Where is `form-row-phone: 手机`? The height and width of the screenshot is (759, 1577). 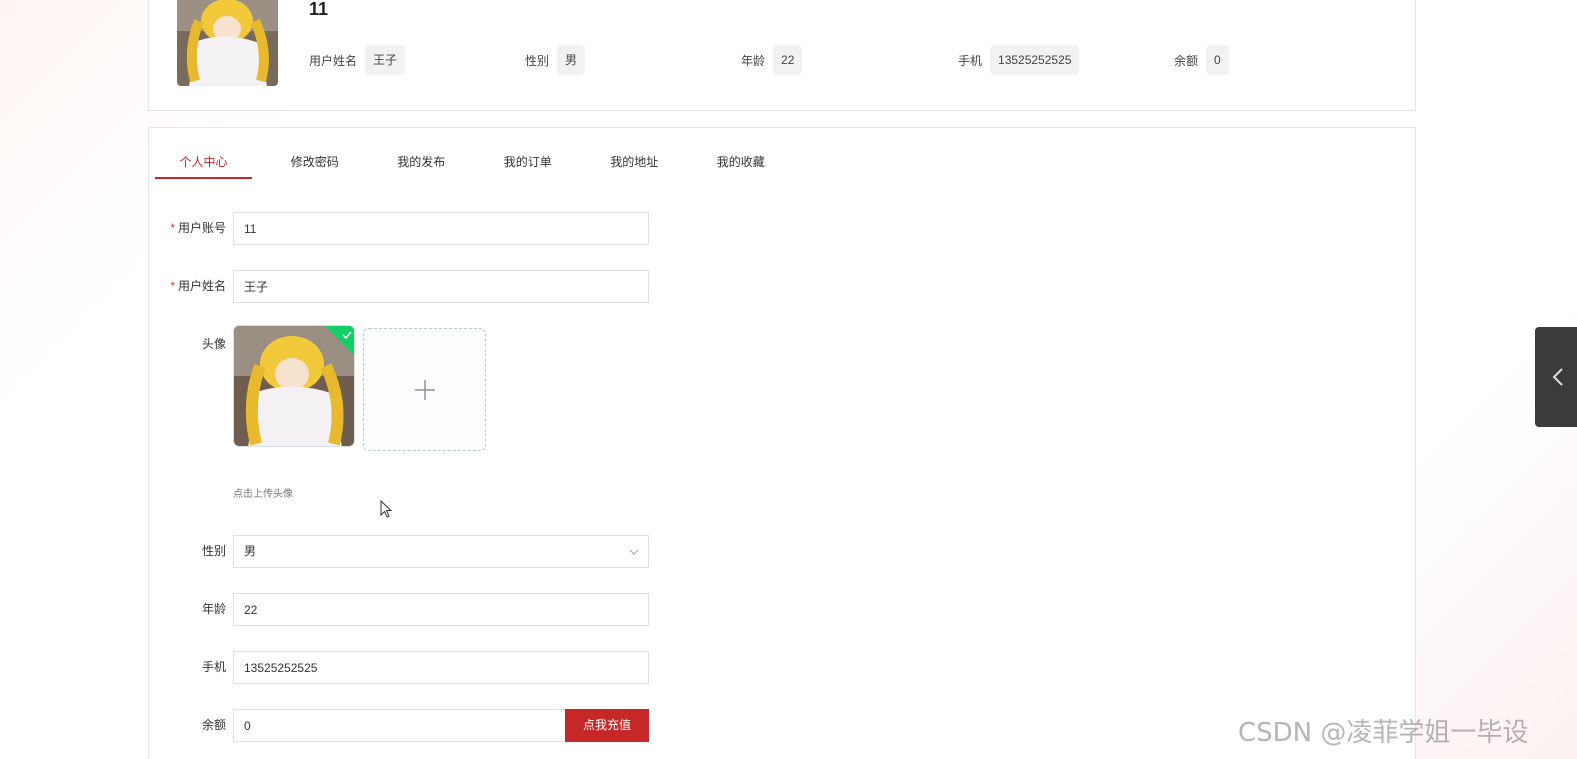 form-row-phone: 手机 is located at coordinates (409, 667).